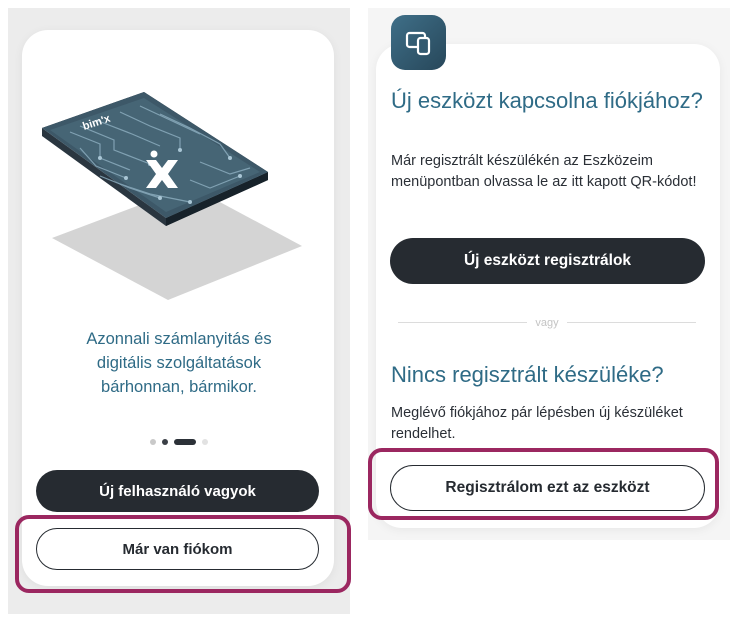 The image size is (731, 617). What do you see at coordinates (547, 261) in the screenshot?
I see `register-new-device-button: Új eszközt regisztrálok` at bounding box center [547, 261].